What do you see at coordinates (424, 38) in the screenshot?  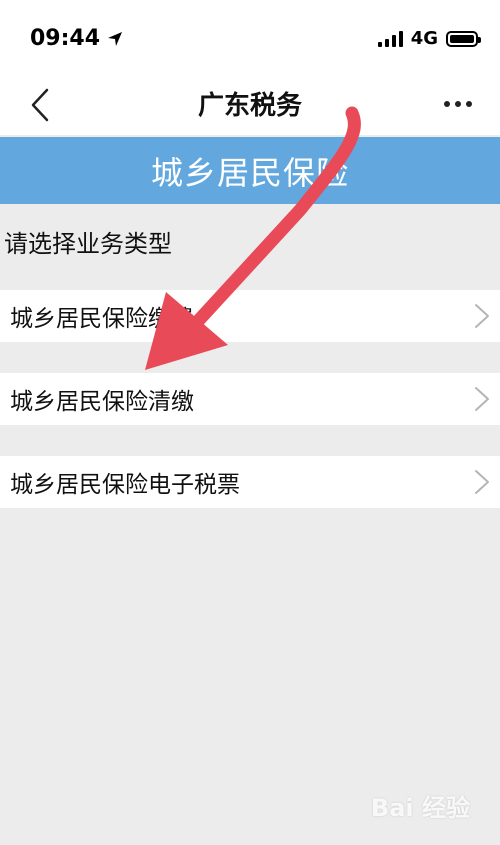 I see `network-type: 4G` at bounding box center [424, 38].